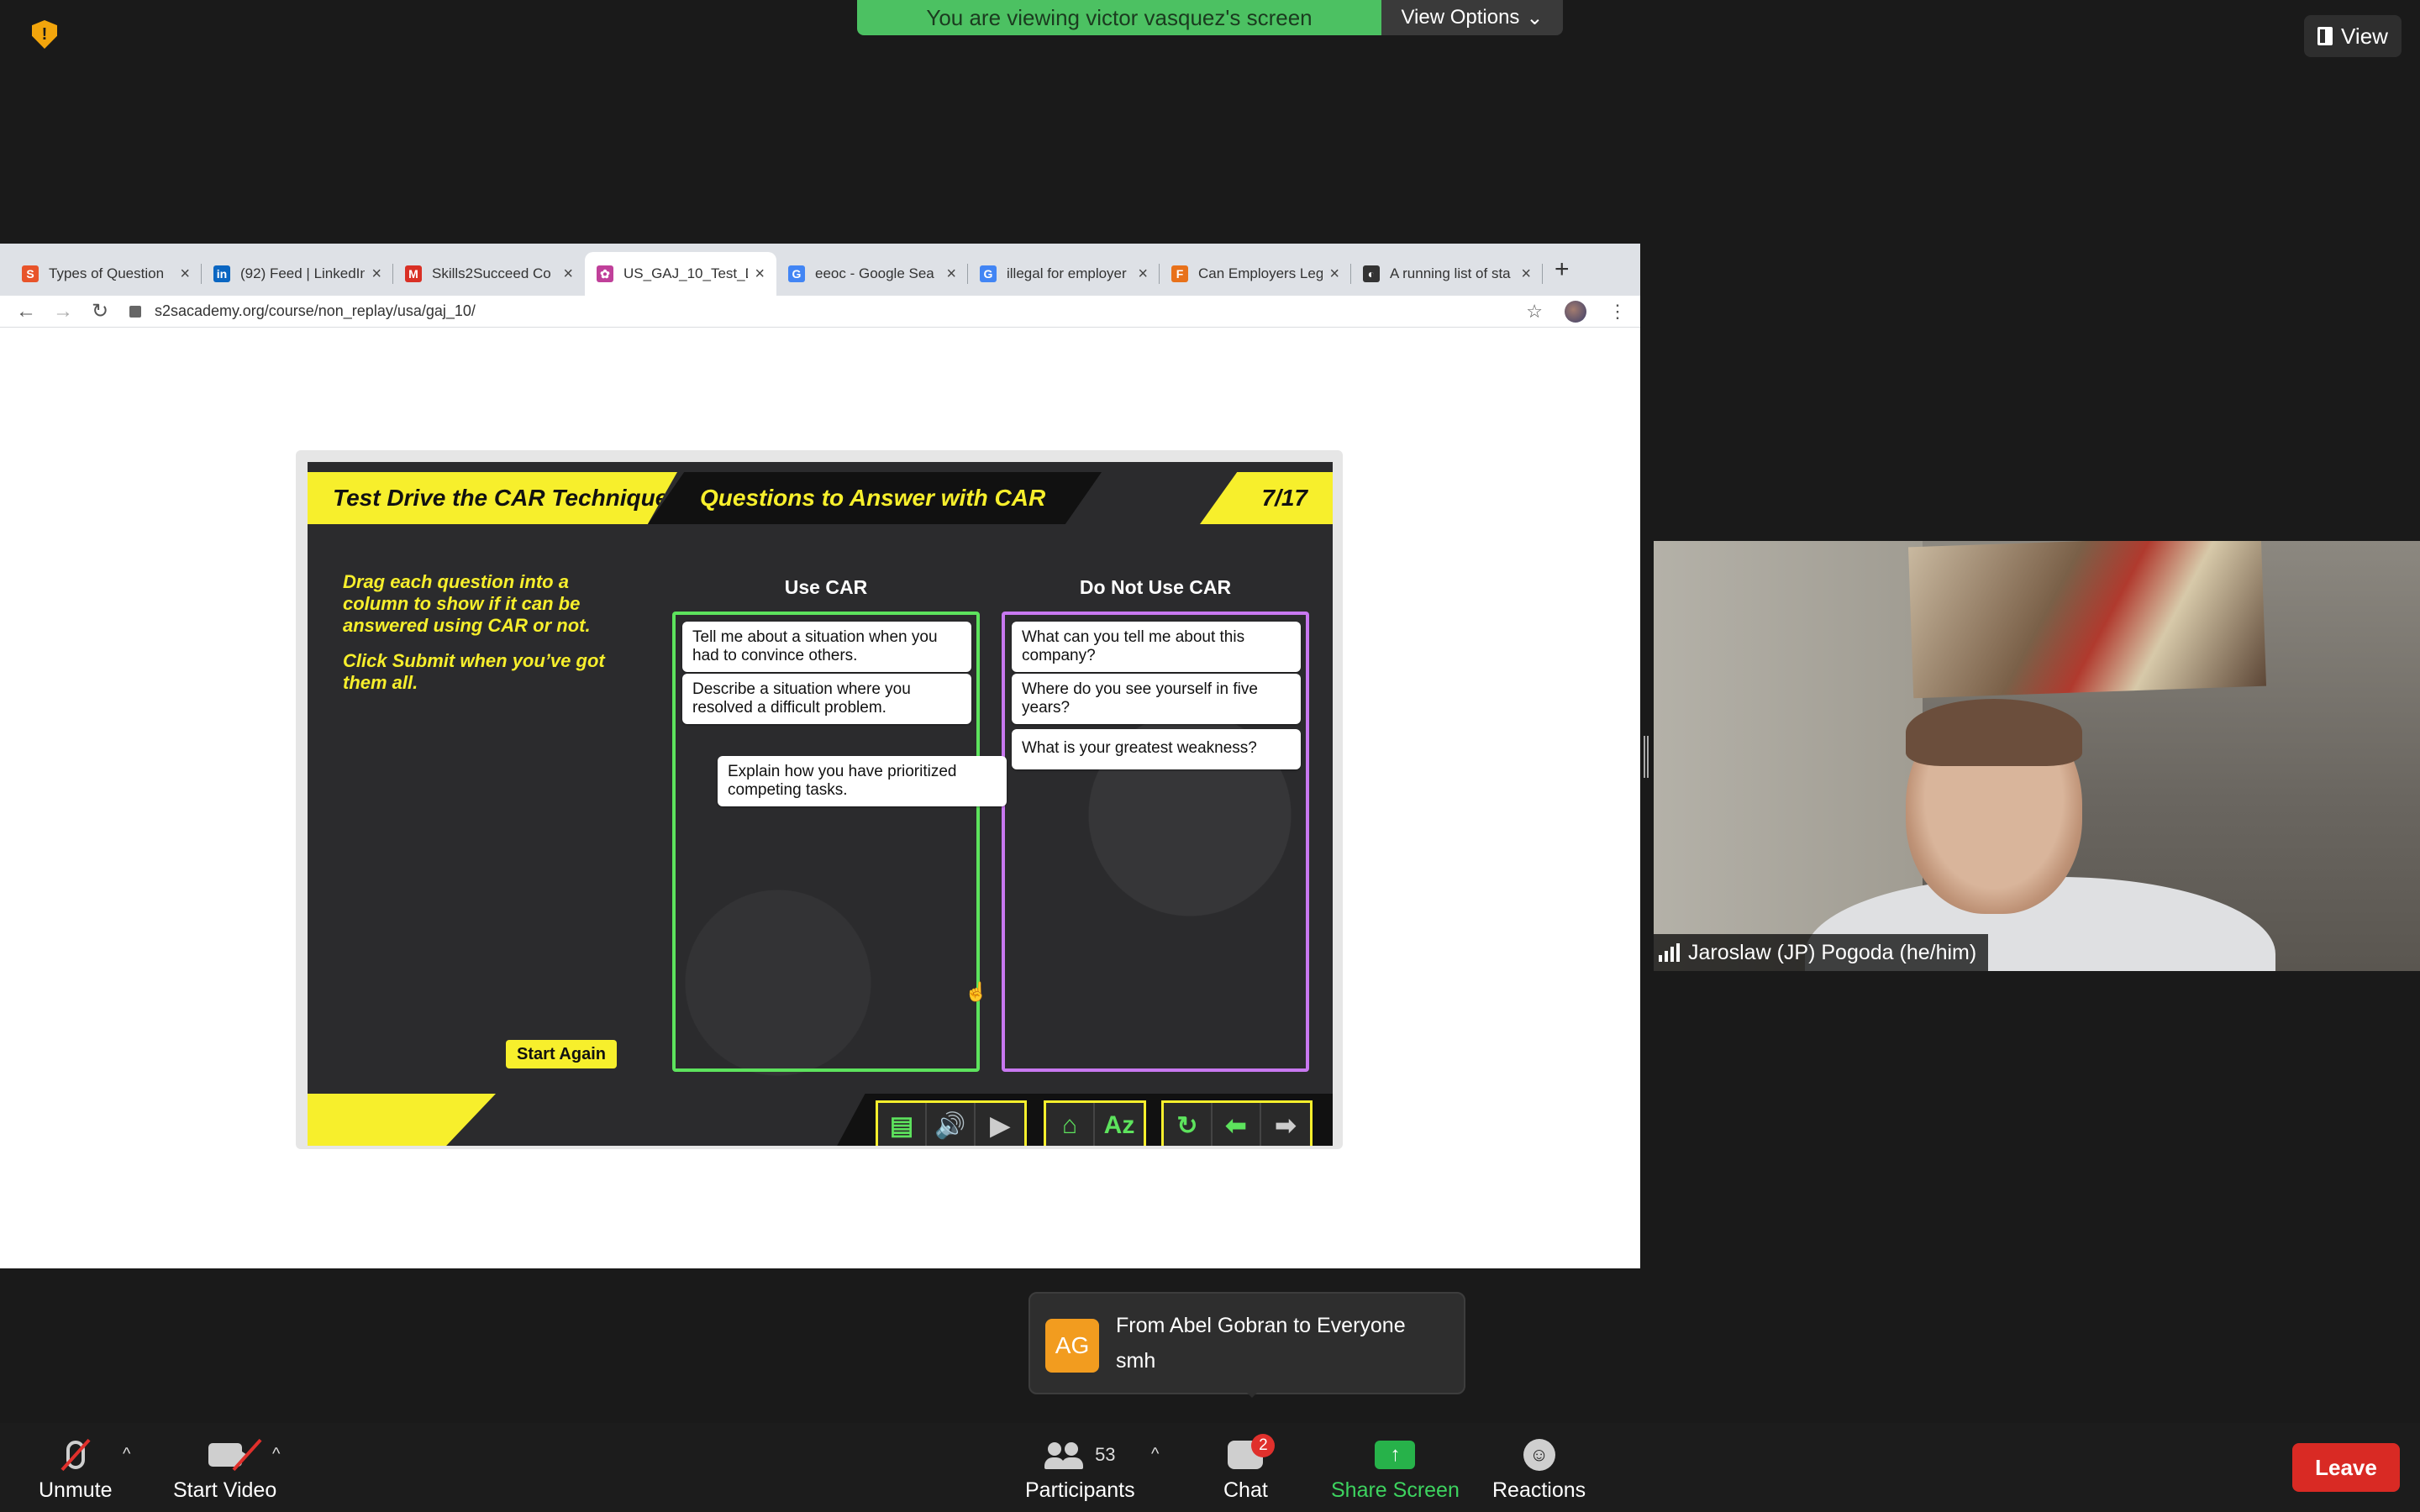 This screenshot has width=2420, height=1512. Describe the element at coordinates (2325, 36) in the screenshot. I see `view-layout-icon` at that location.